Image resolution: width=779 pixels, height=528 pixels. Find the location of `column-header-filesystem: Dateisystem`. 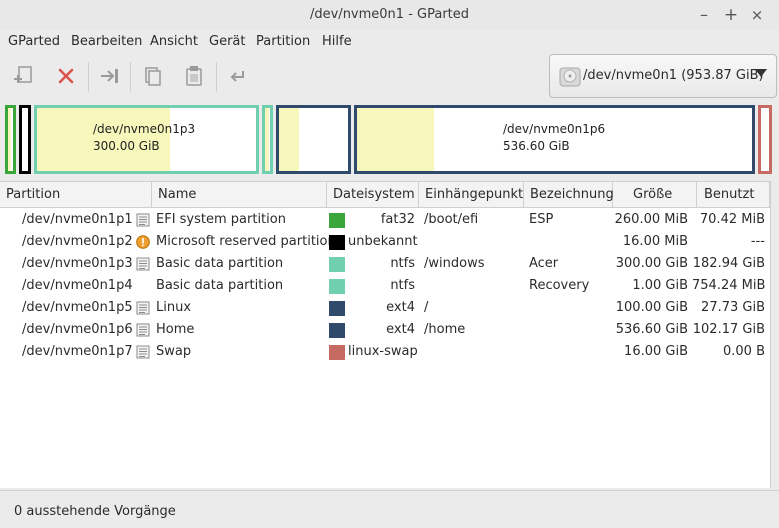

column-header-filesystem: Dateisystem is located at coordinates (373, 195).